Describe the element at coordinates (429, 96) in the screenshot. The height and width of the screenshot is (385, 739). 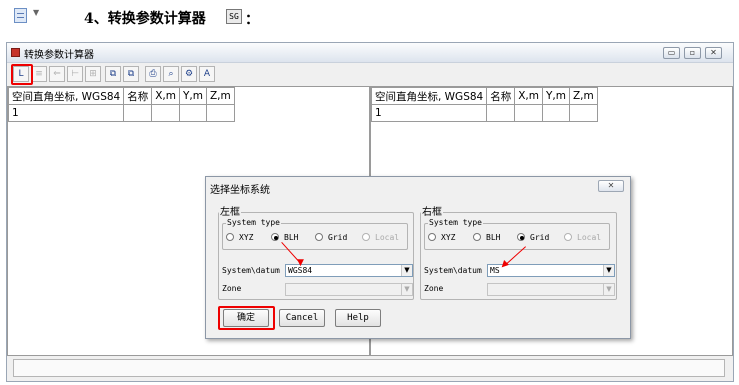
I see `right-column-header: 空间直角坐标, WGS84` at that location.